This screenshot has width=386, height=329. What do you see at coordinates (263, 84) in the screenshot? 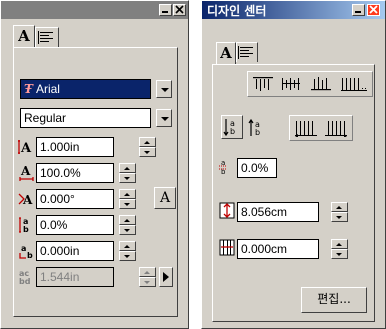
I see `align-top-icon` at bounding box center [263, 84].